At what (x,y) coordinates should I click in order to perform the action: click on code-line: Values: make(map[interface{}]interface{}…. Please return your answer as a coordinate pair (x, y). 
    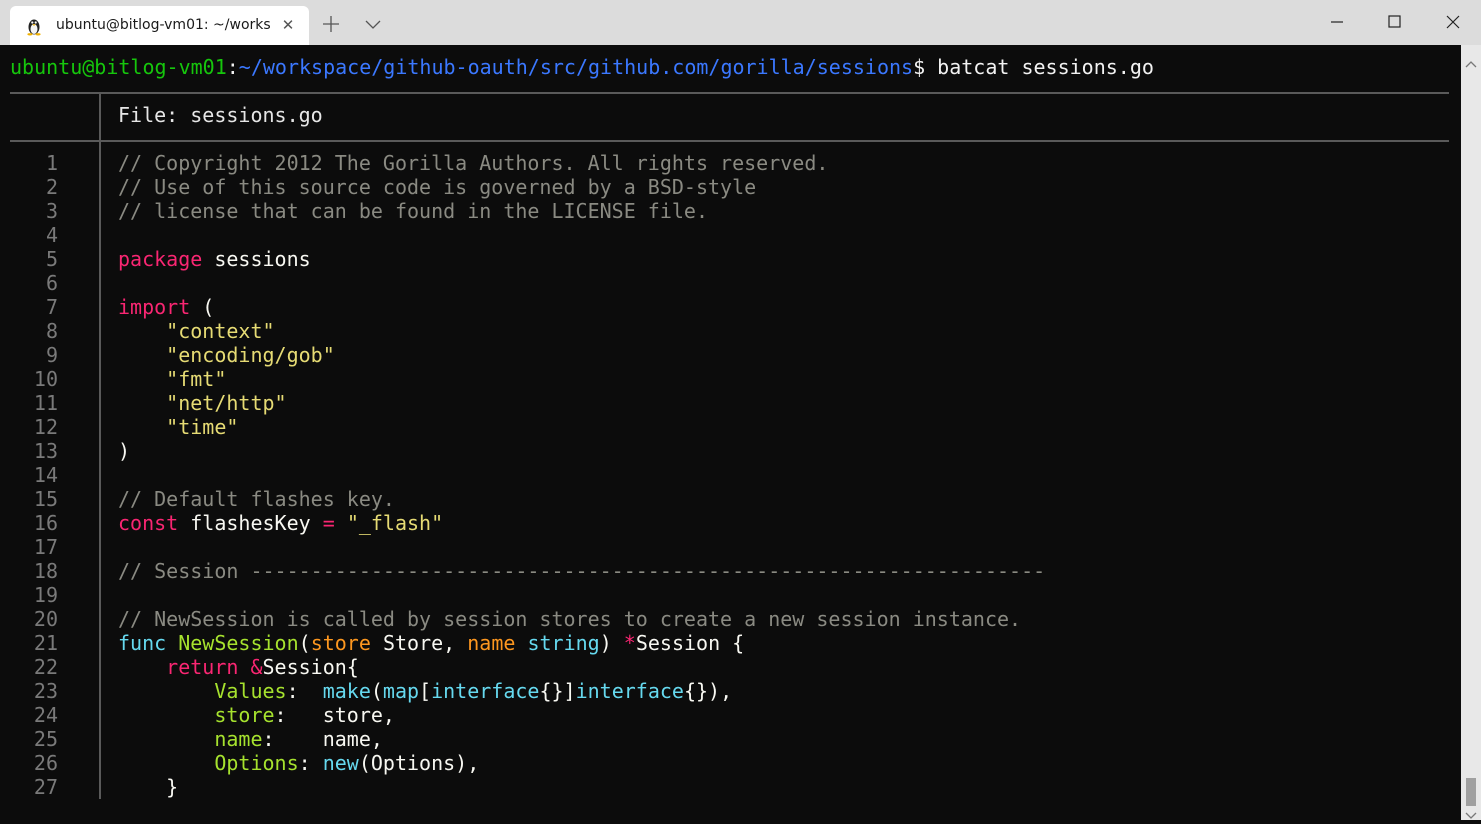
    Looking at the image, I should click on (581, 691).